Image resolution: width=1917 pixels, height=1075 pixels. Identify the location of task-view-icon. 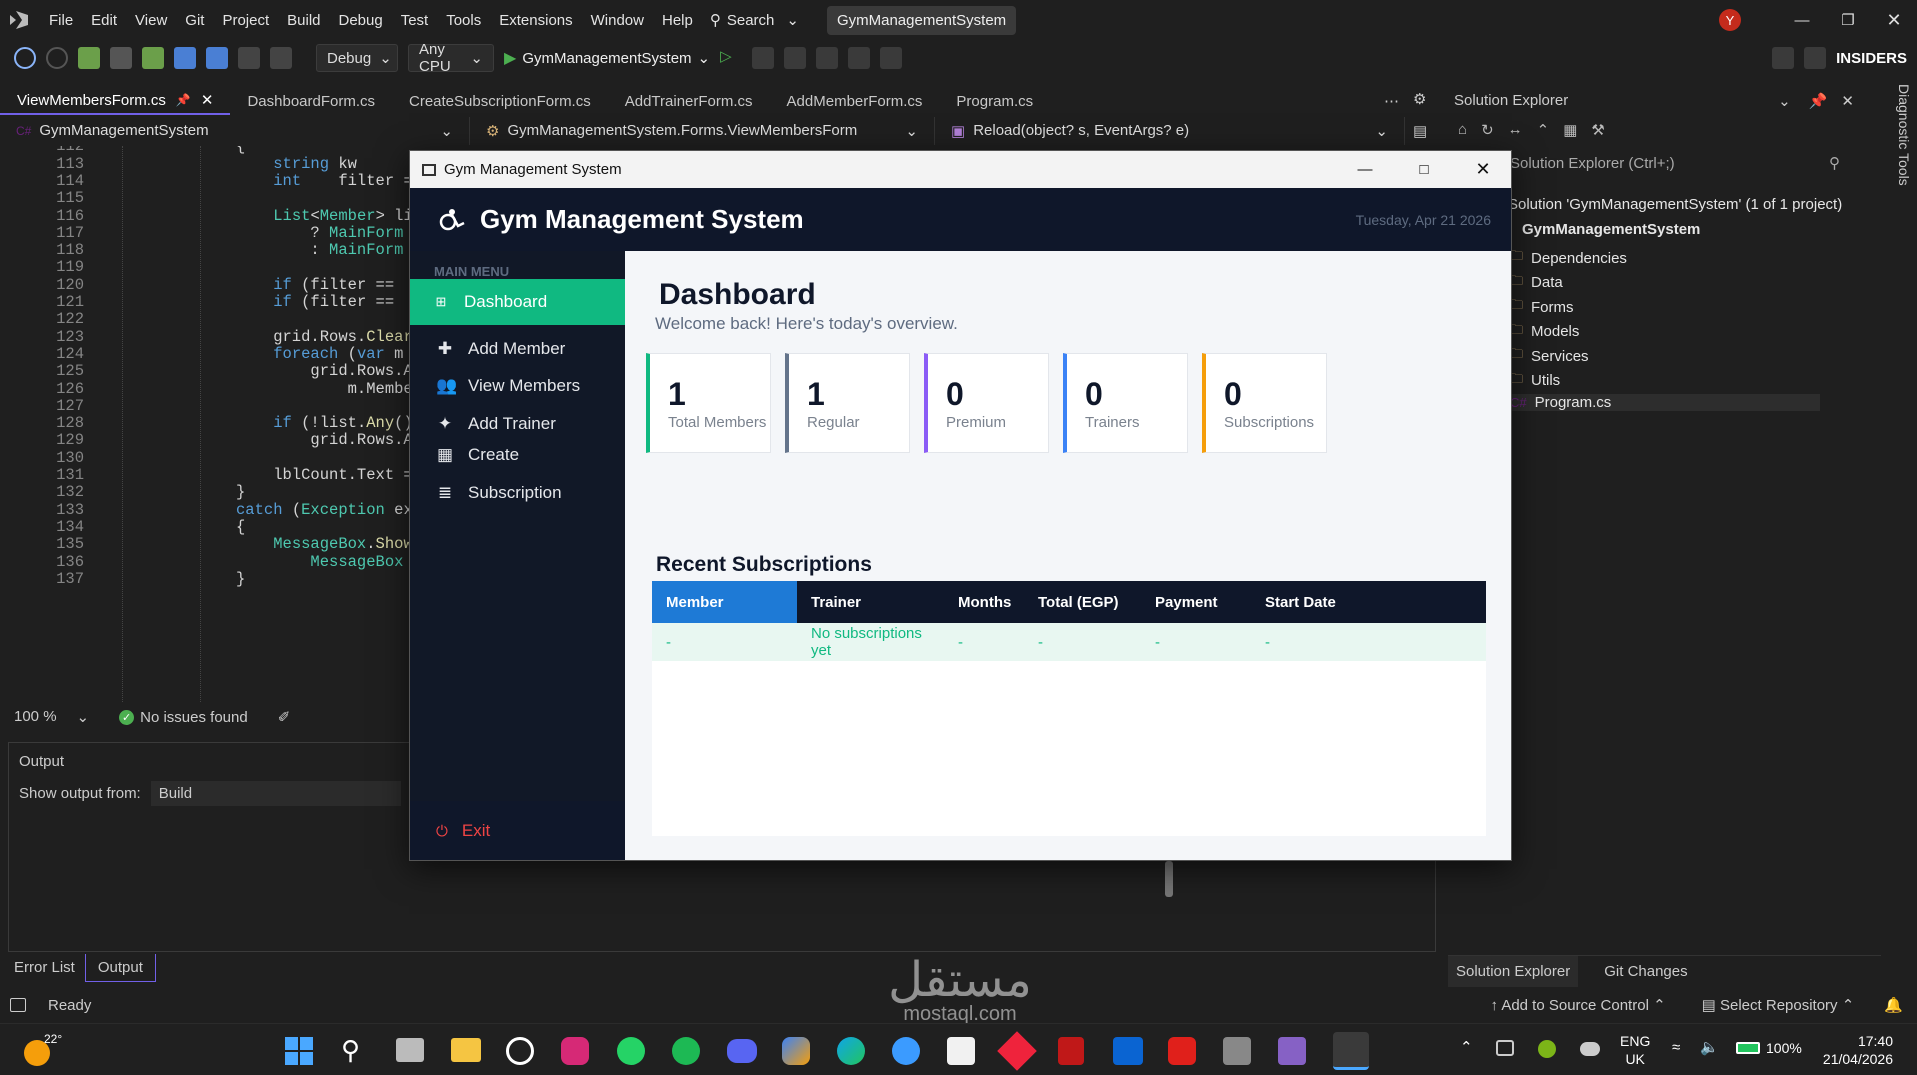
(410, 1050).